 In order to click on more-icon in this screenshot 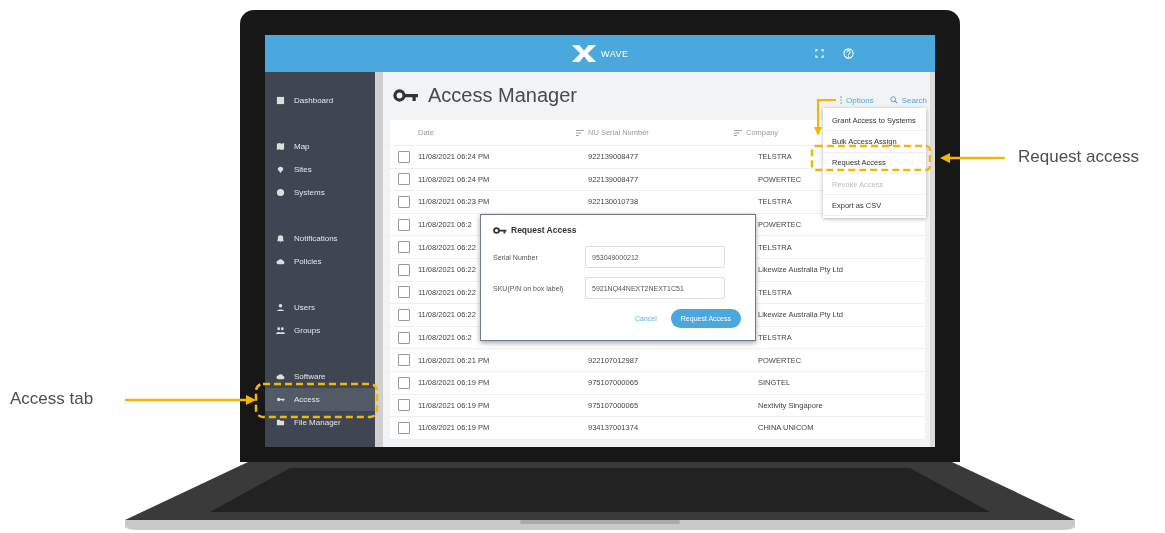, I will do `click(841, 100)`.